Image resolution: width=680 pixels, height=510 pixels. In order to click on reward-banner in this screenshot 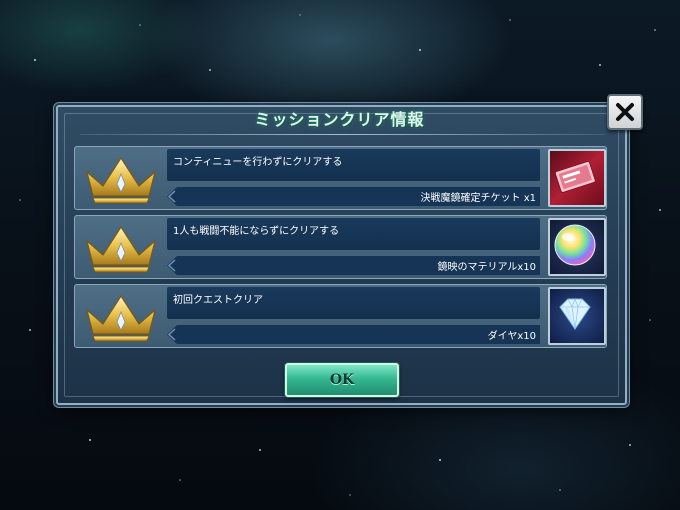, I will do `click(353, 334)`.